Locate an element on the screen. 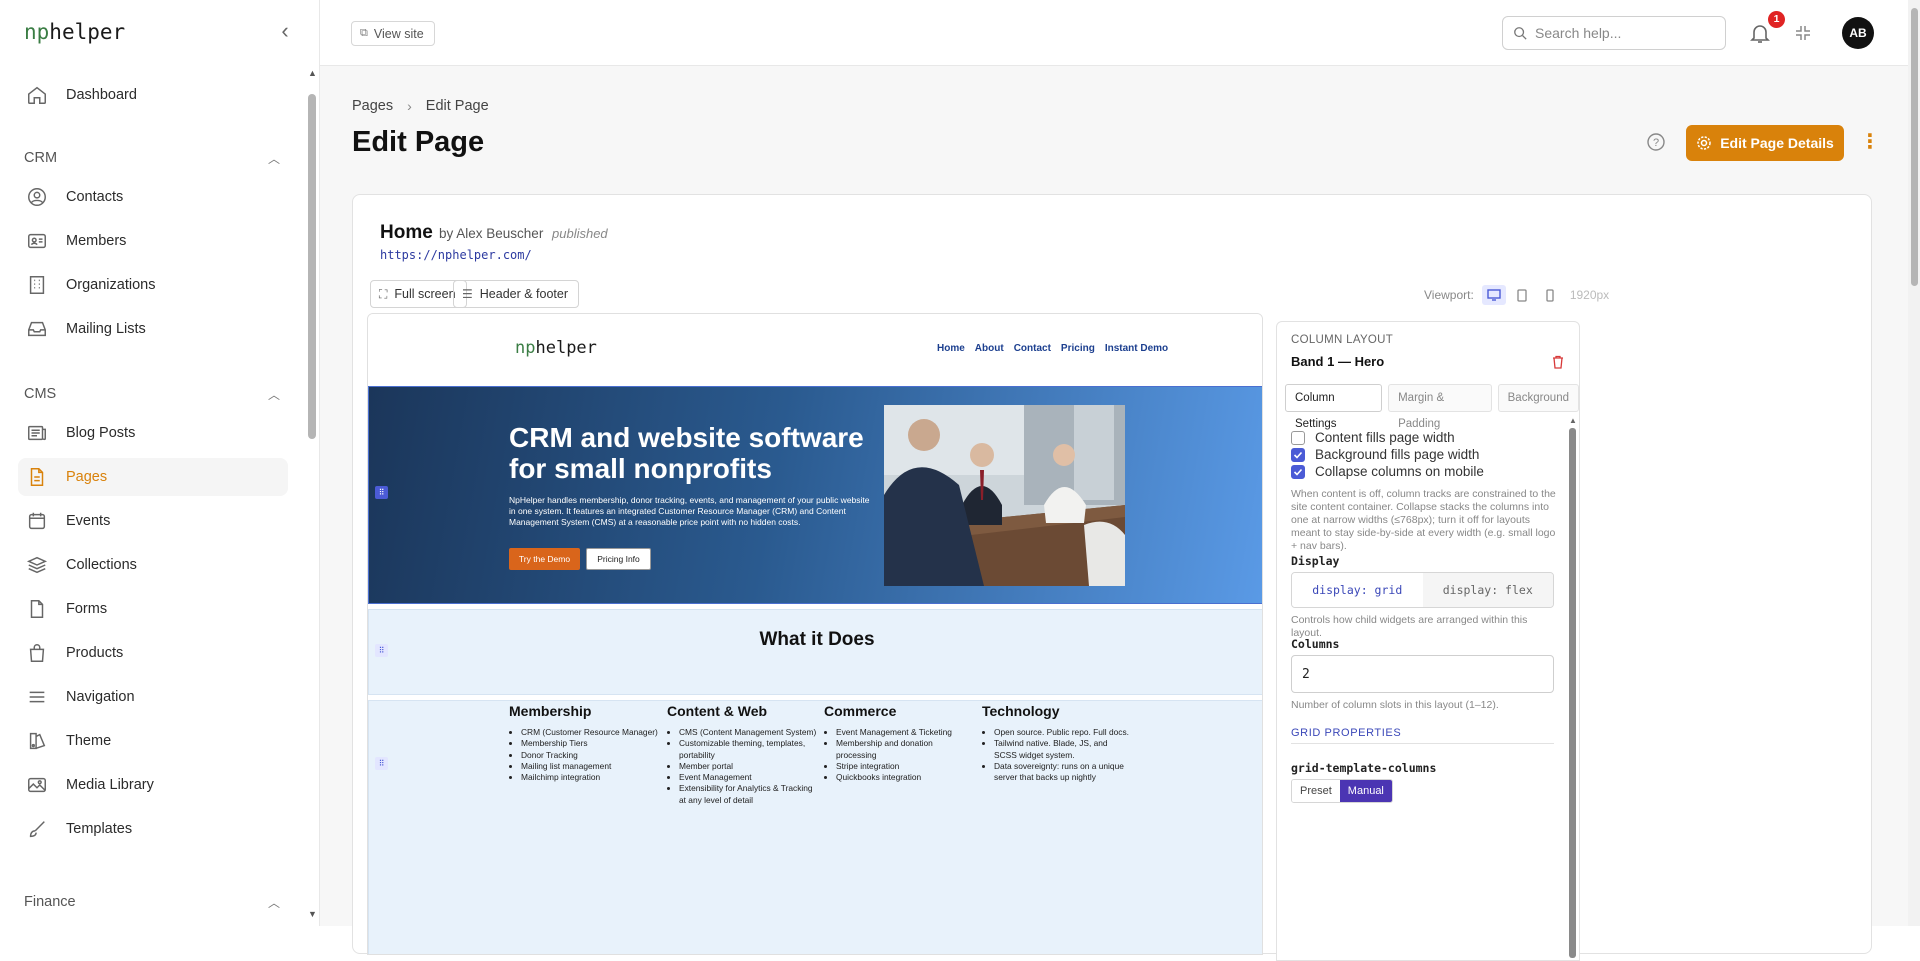 This screenshot has height=961, width=1920. sidebar-item-media-library: Media Library is located at coordinates (153, 785).